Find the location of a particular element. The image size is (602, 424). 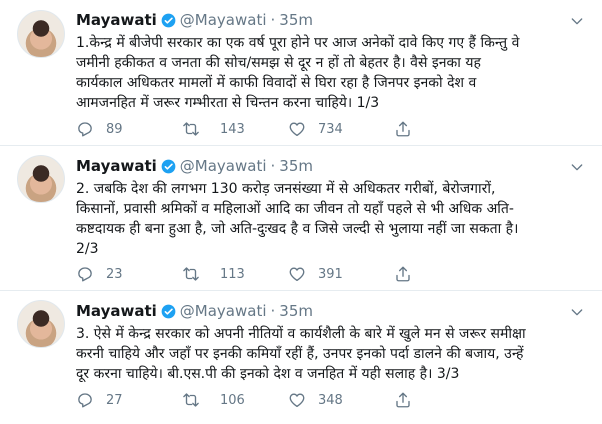

retweet-button: 113 is located at coordinates (235, 274).